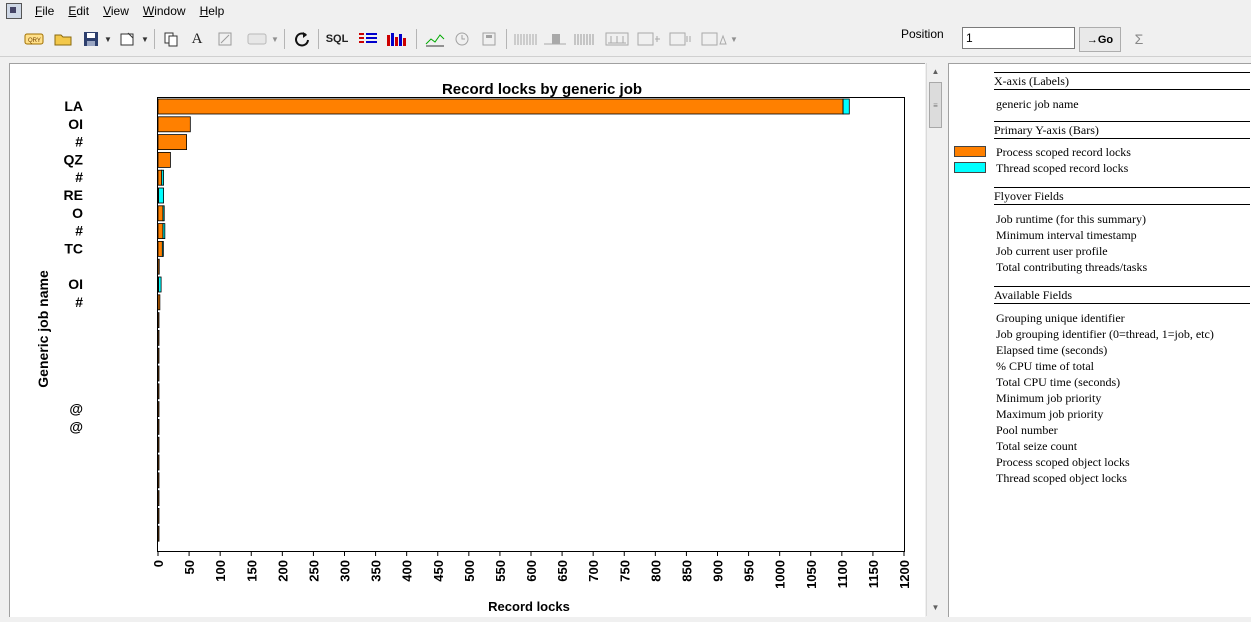 The height and width of the screenshot is (622, 1251). Describe the element at coordinates (397, 39) in the screenshot. I see `bar-graph-icon` at that location.